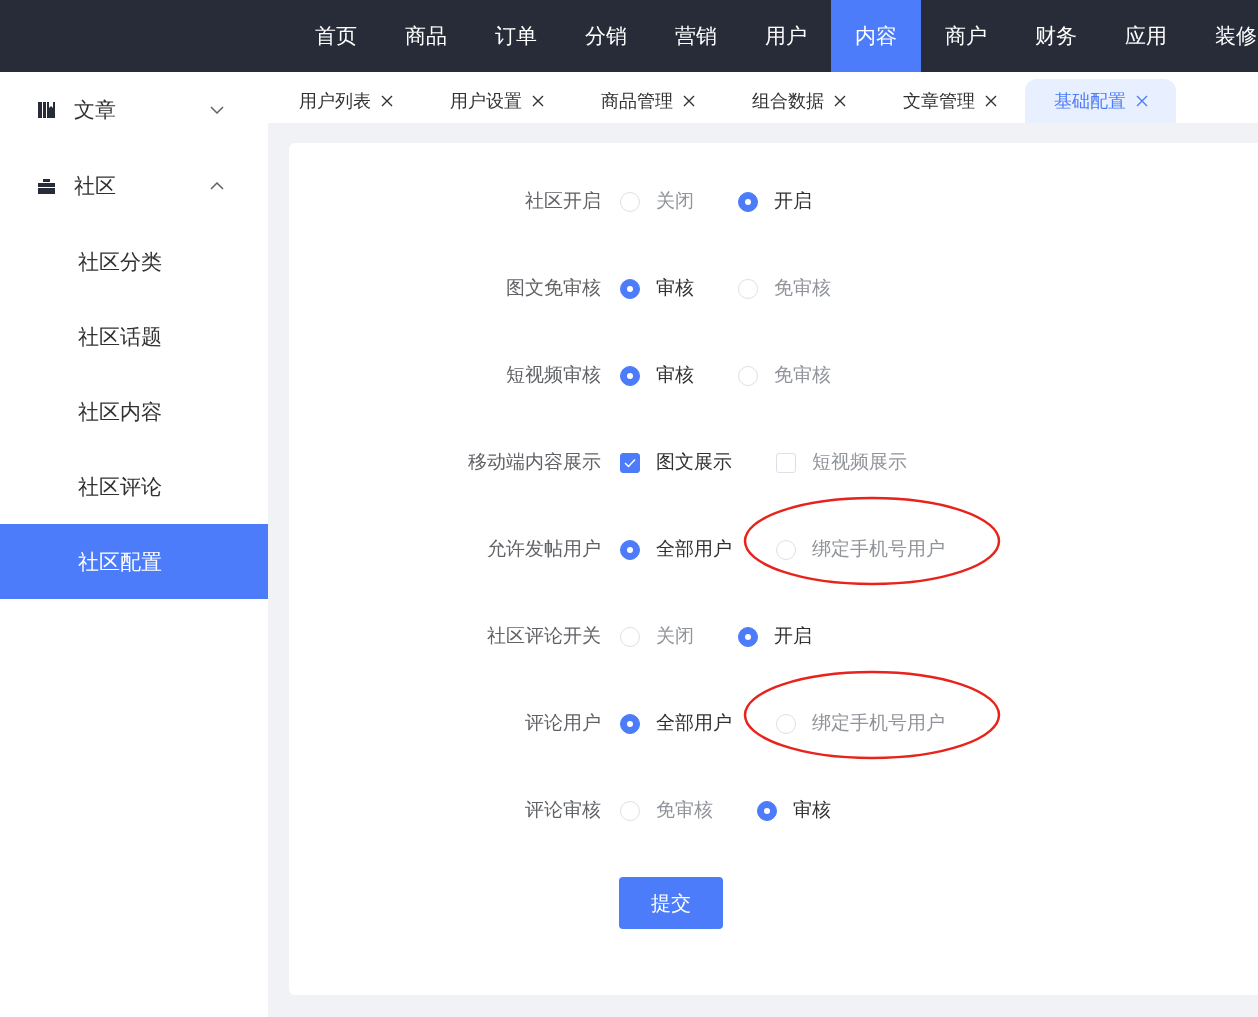 The height and width of the screenshot is (1017, 1258). Describe the element at coordinates (562, 810) in the screenshot. I see `field-label: 评论审核` at that location.